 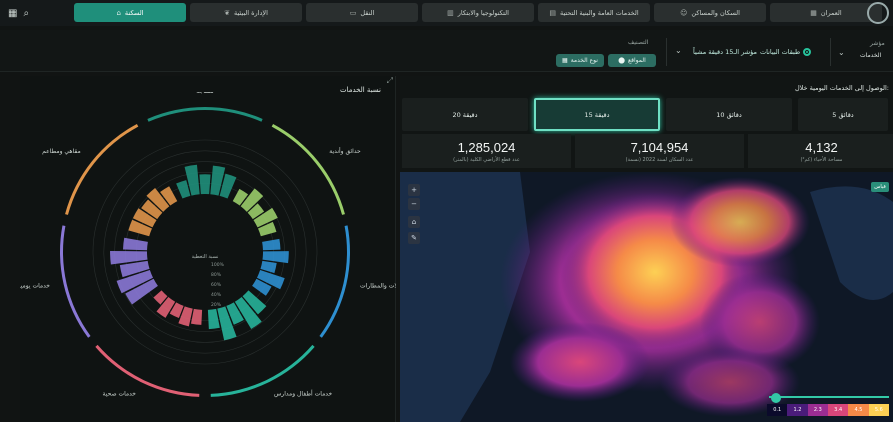 I want to click on expand-icon: ⤢, so click(x=390, y=81).